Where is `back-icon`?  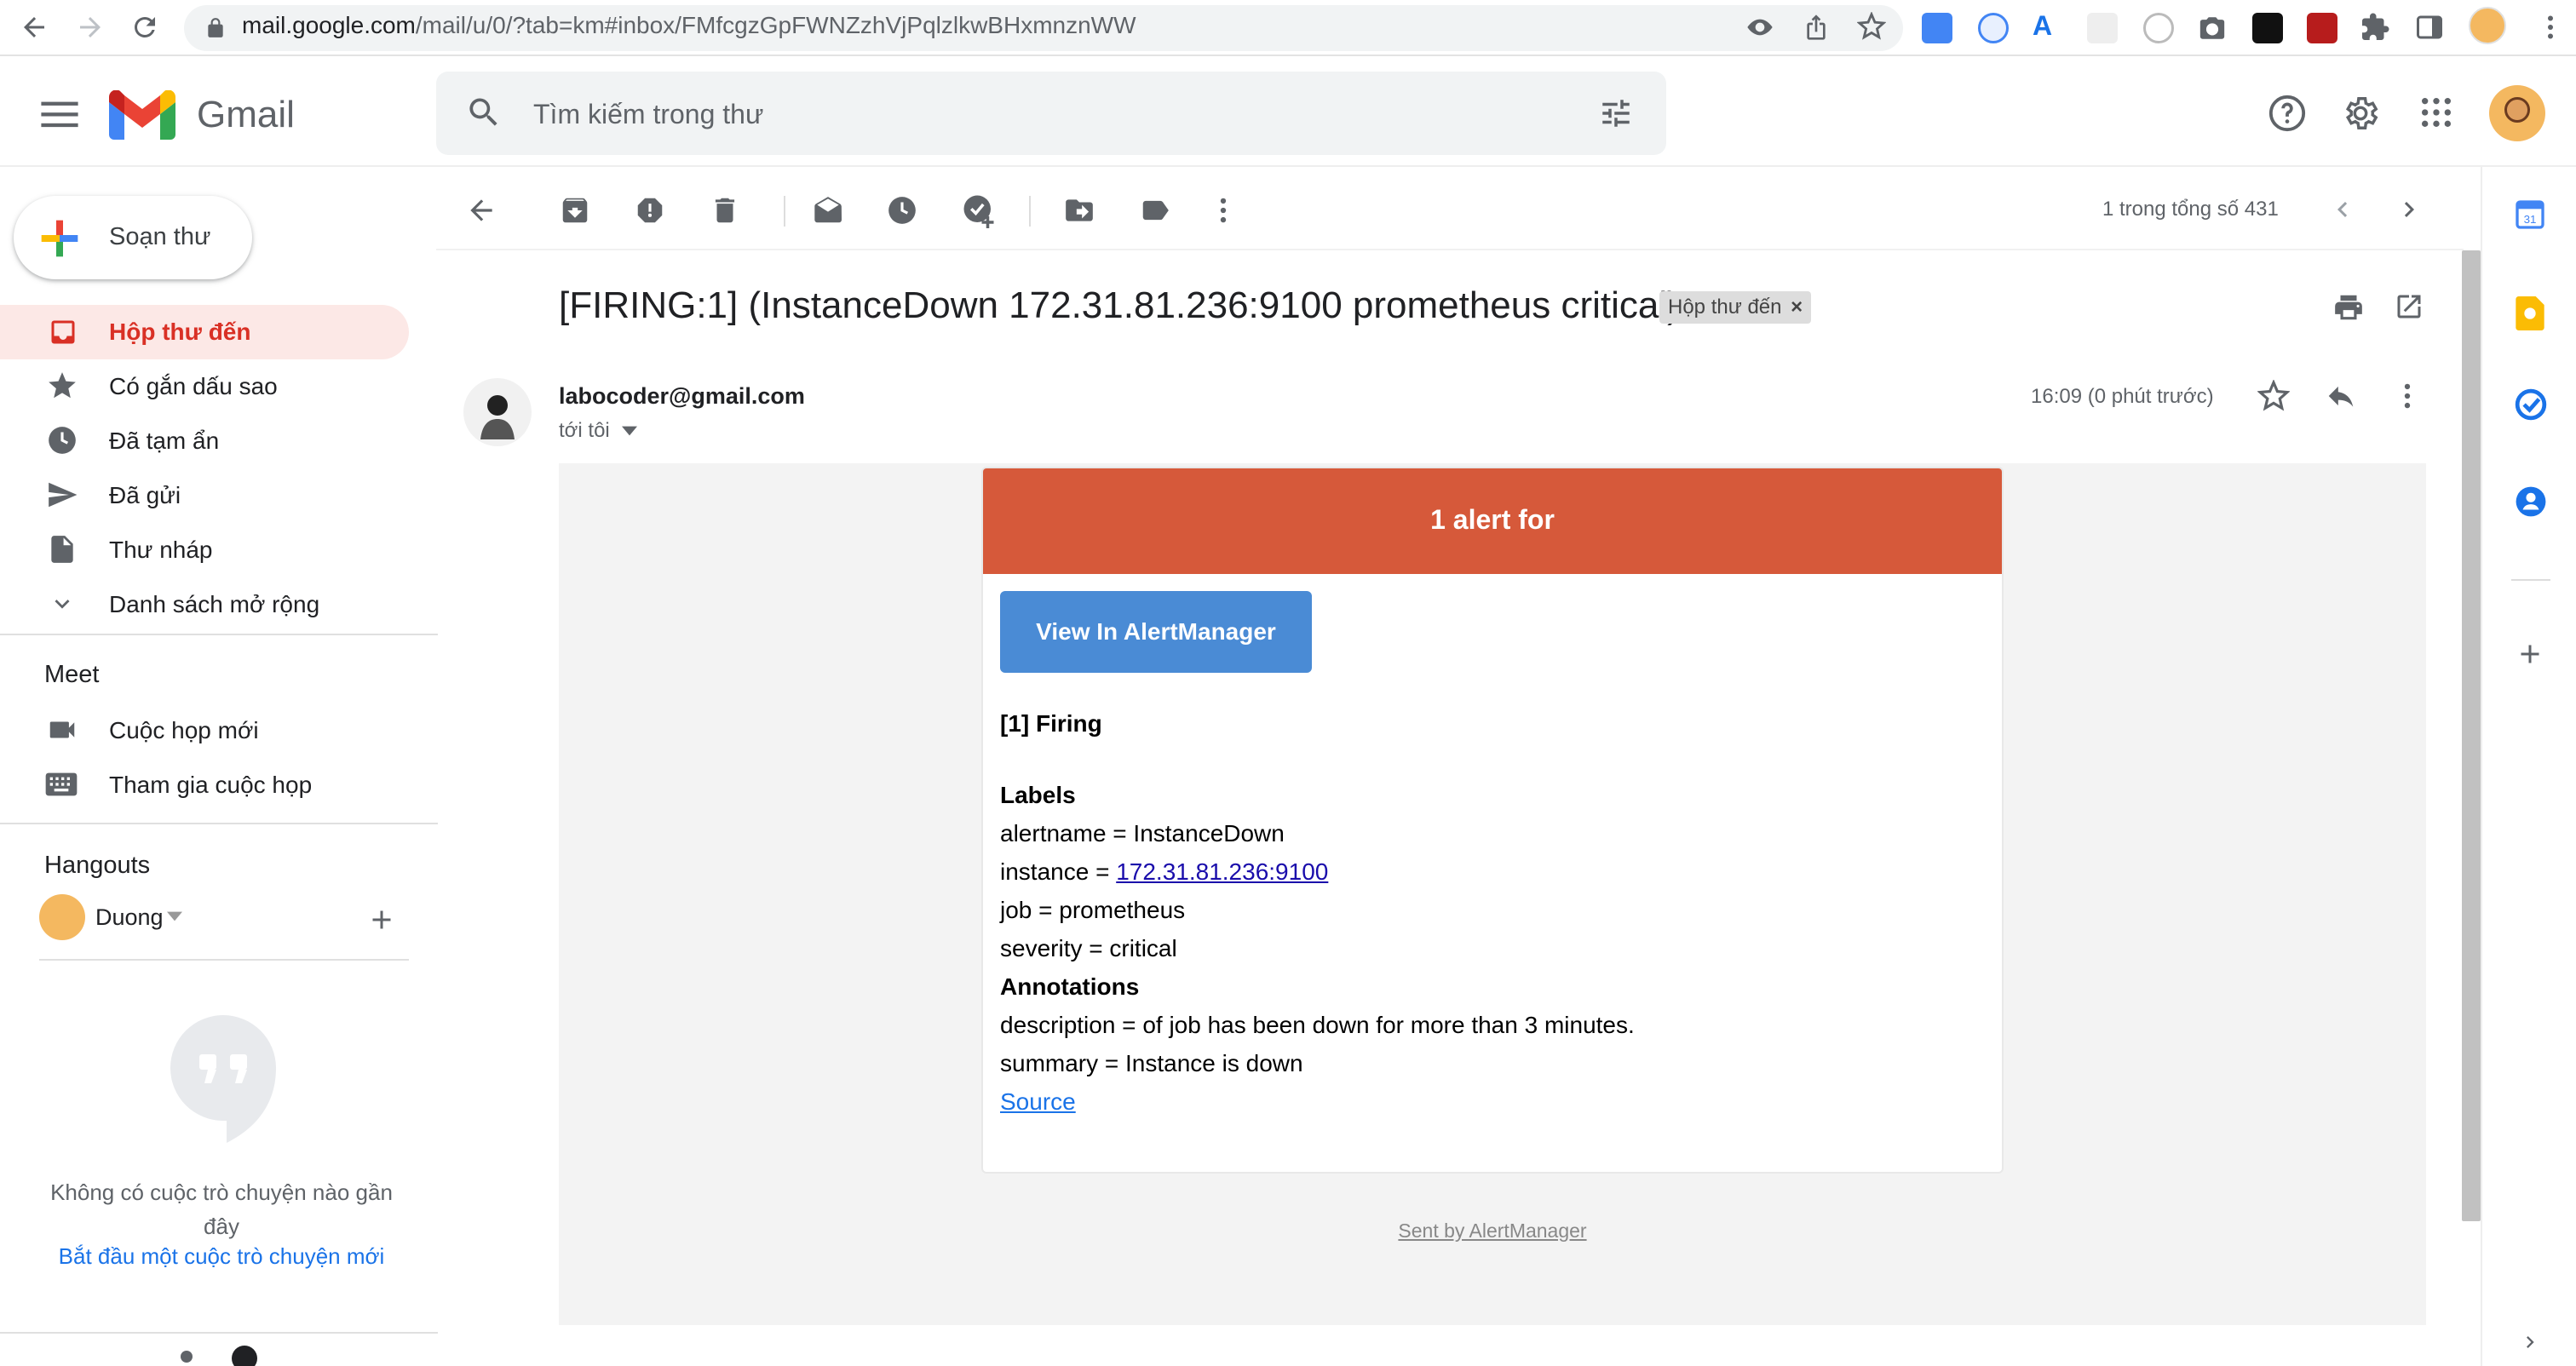
back-icon is located at coordinates (34, 28).